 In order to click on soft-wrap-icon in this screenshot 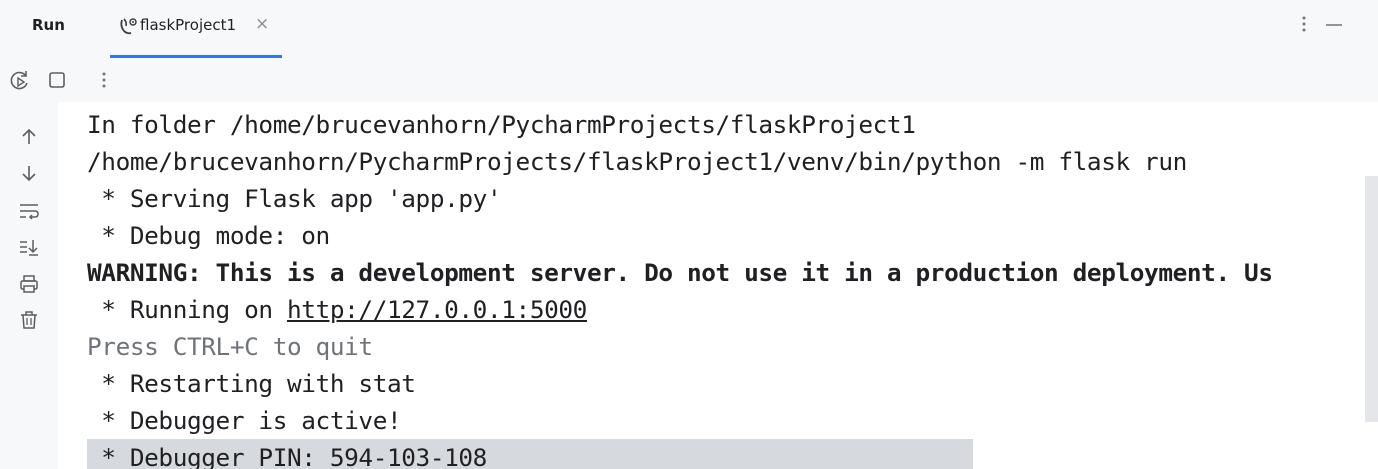, I will do `click(29, 211)`.